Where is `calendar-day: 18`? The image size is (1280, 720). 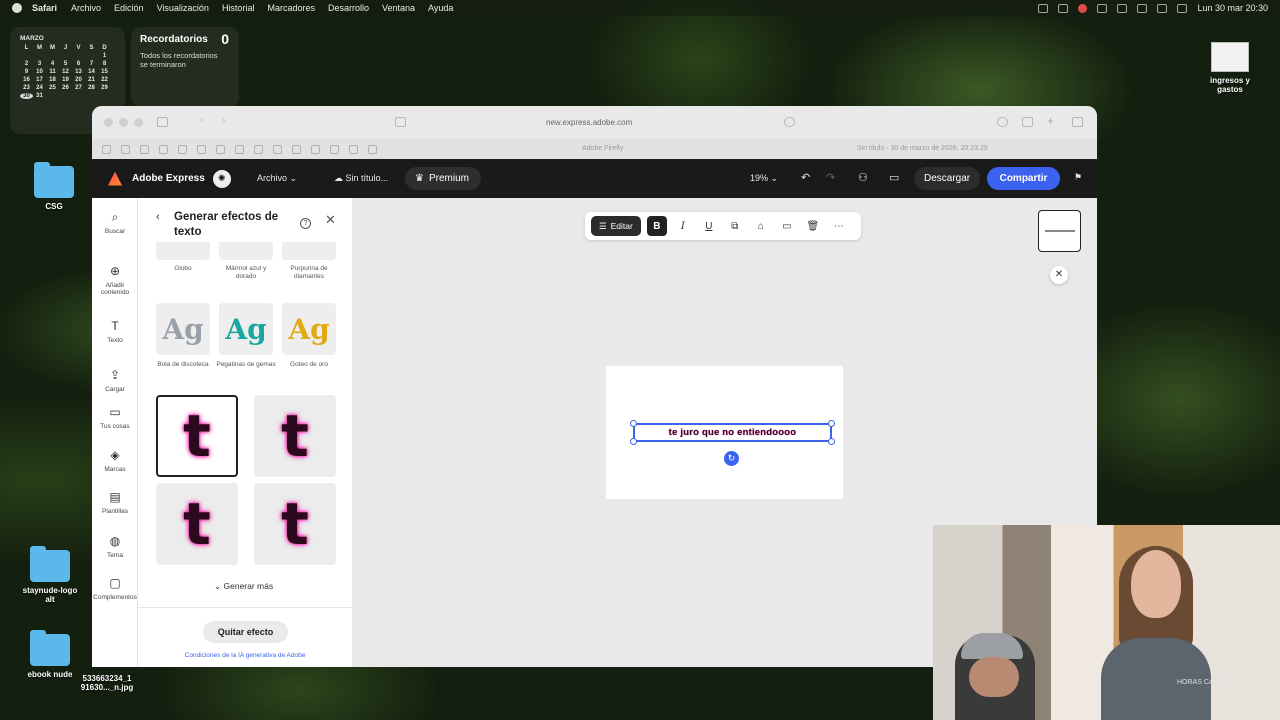 calendar-day: 18 is located at coordinates (52, 80).